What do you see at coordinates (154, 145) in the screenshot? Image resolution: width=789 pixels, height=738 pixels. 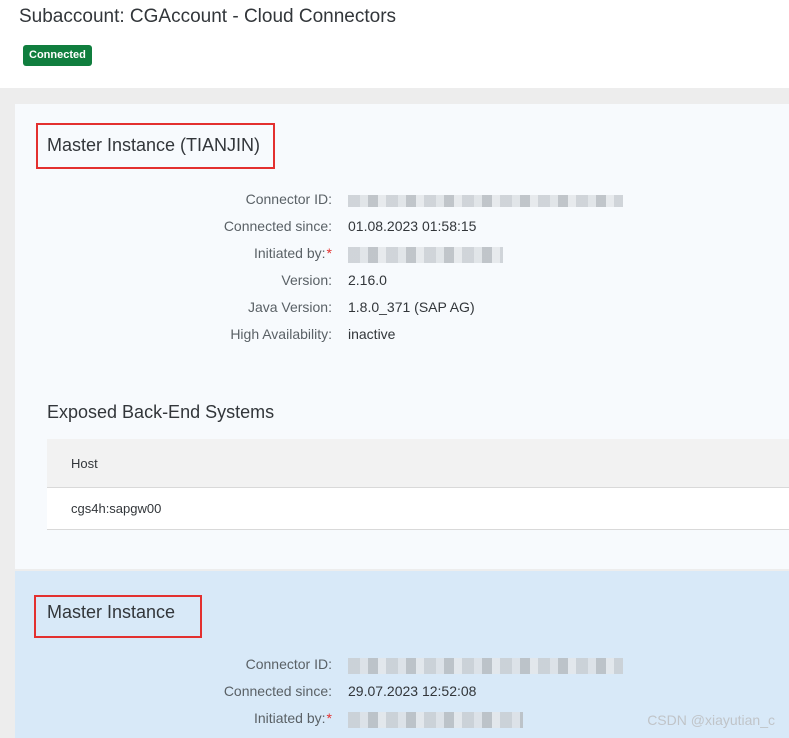 I see `instance-title: Master Instance (TIANJIN)` at bounding box center [154, 145].